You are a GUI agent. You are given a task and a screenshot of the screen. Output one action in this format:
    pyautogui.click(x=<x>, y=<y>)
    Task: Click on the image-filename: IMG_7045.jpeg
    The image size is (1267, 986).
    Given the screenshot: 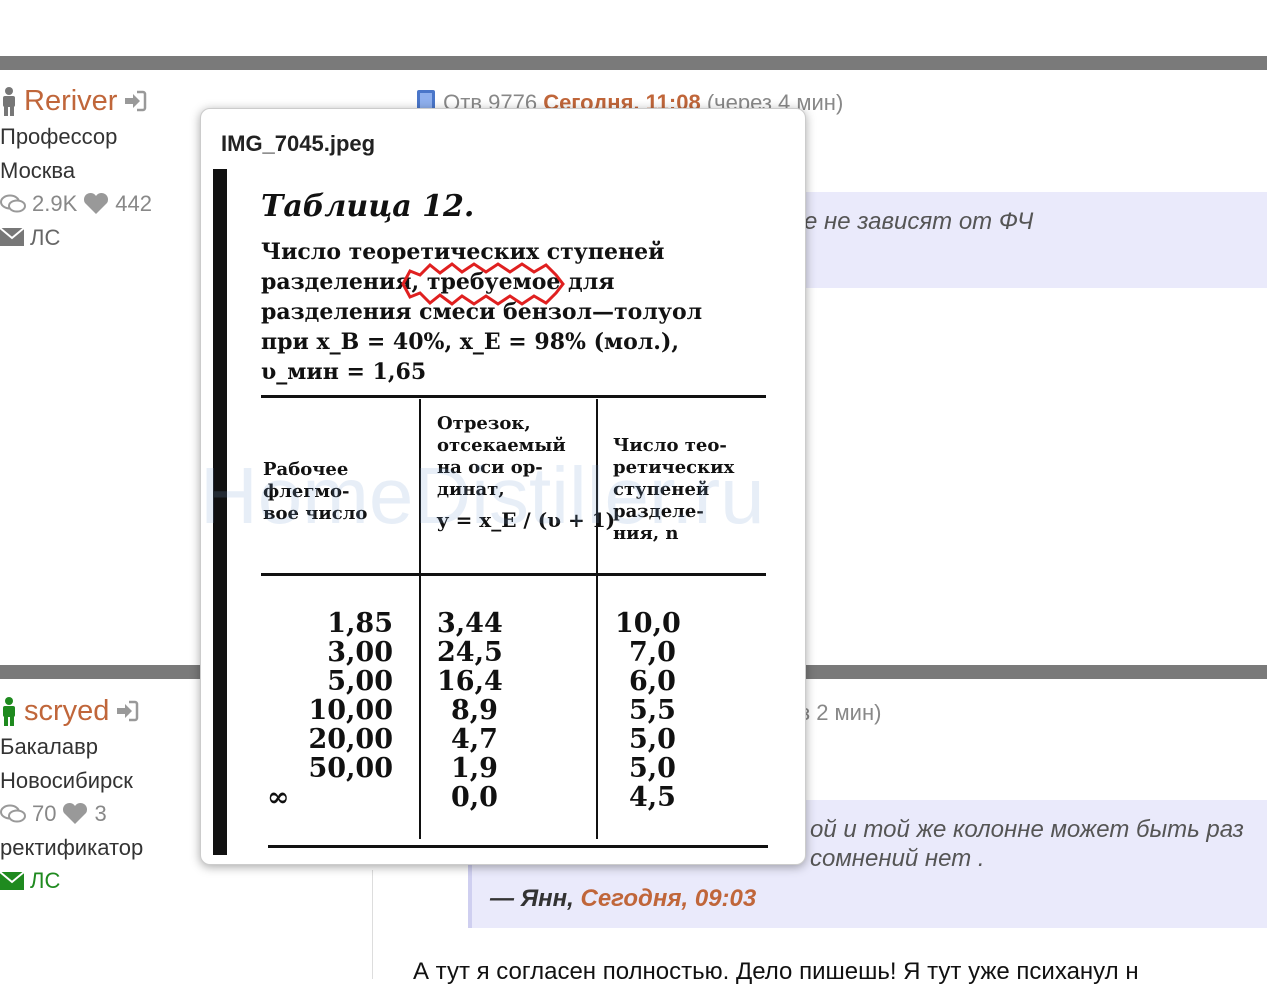 What is the action you would take?
    pyautogui.click(x=298, y=143)
    